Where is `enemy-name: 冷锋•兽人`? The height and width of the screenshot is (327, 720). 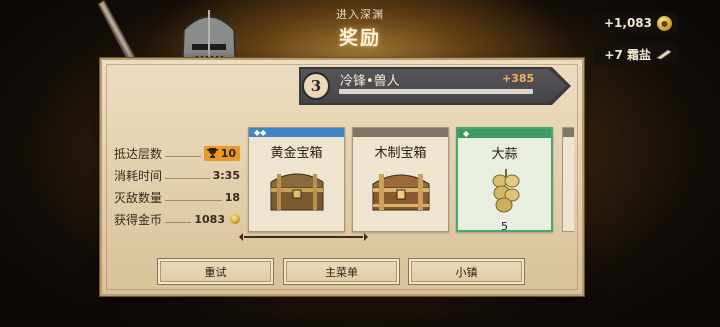
enemy-name: 冷锋•兽人 is located at coordinates (370, 81).